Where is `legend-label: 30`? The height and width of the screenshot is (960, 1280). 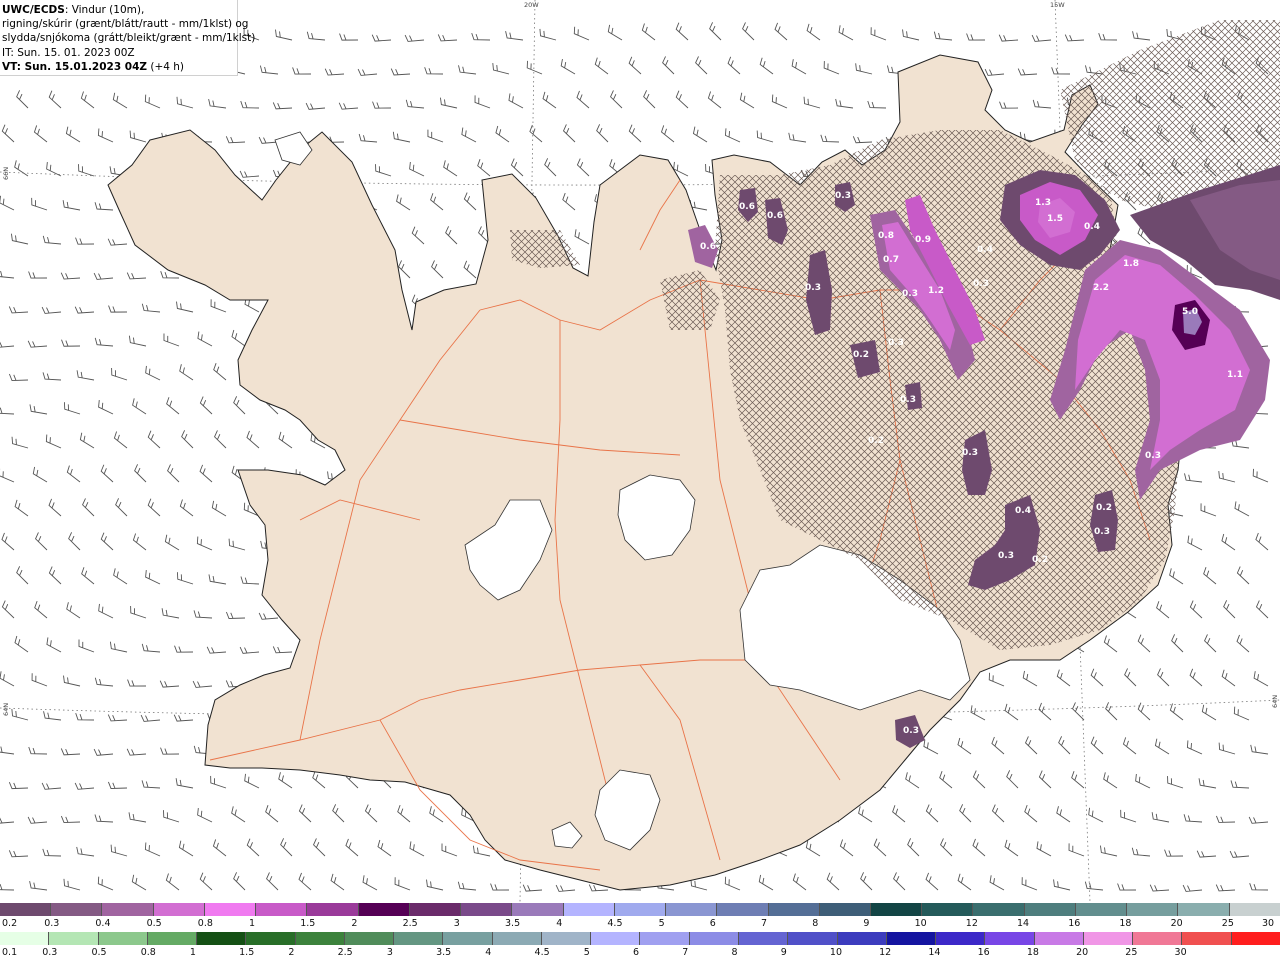 legend-label: 30 is located at coordinates (1268, 923).